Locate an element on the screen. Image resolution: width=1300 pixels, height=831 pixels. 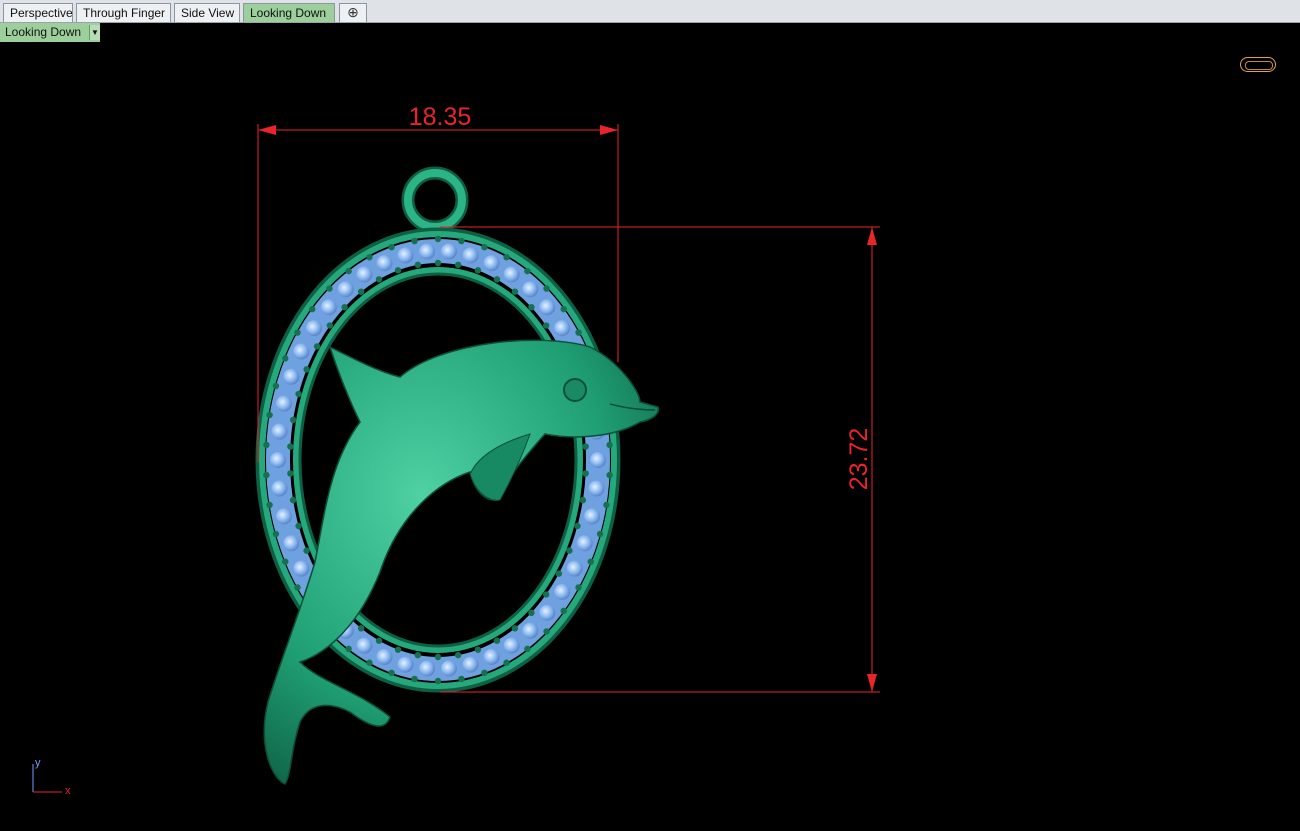
tab-through-finger: Through Finger is located at coordinates (123, 12).